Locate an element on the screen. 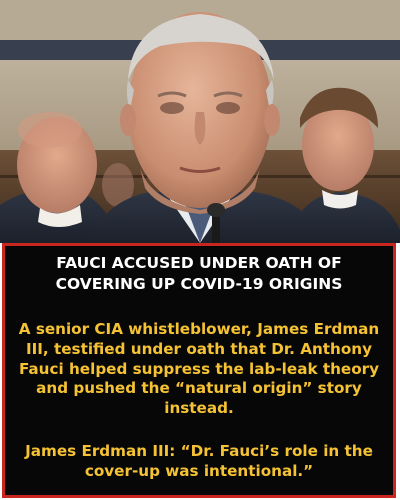 The height and width of the screenshot is (500, 400). quote-line: cover-up was intentional.” is located at coordinates (199, 470).